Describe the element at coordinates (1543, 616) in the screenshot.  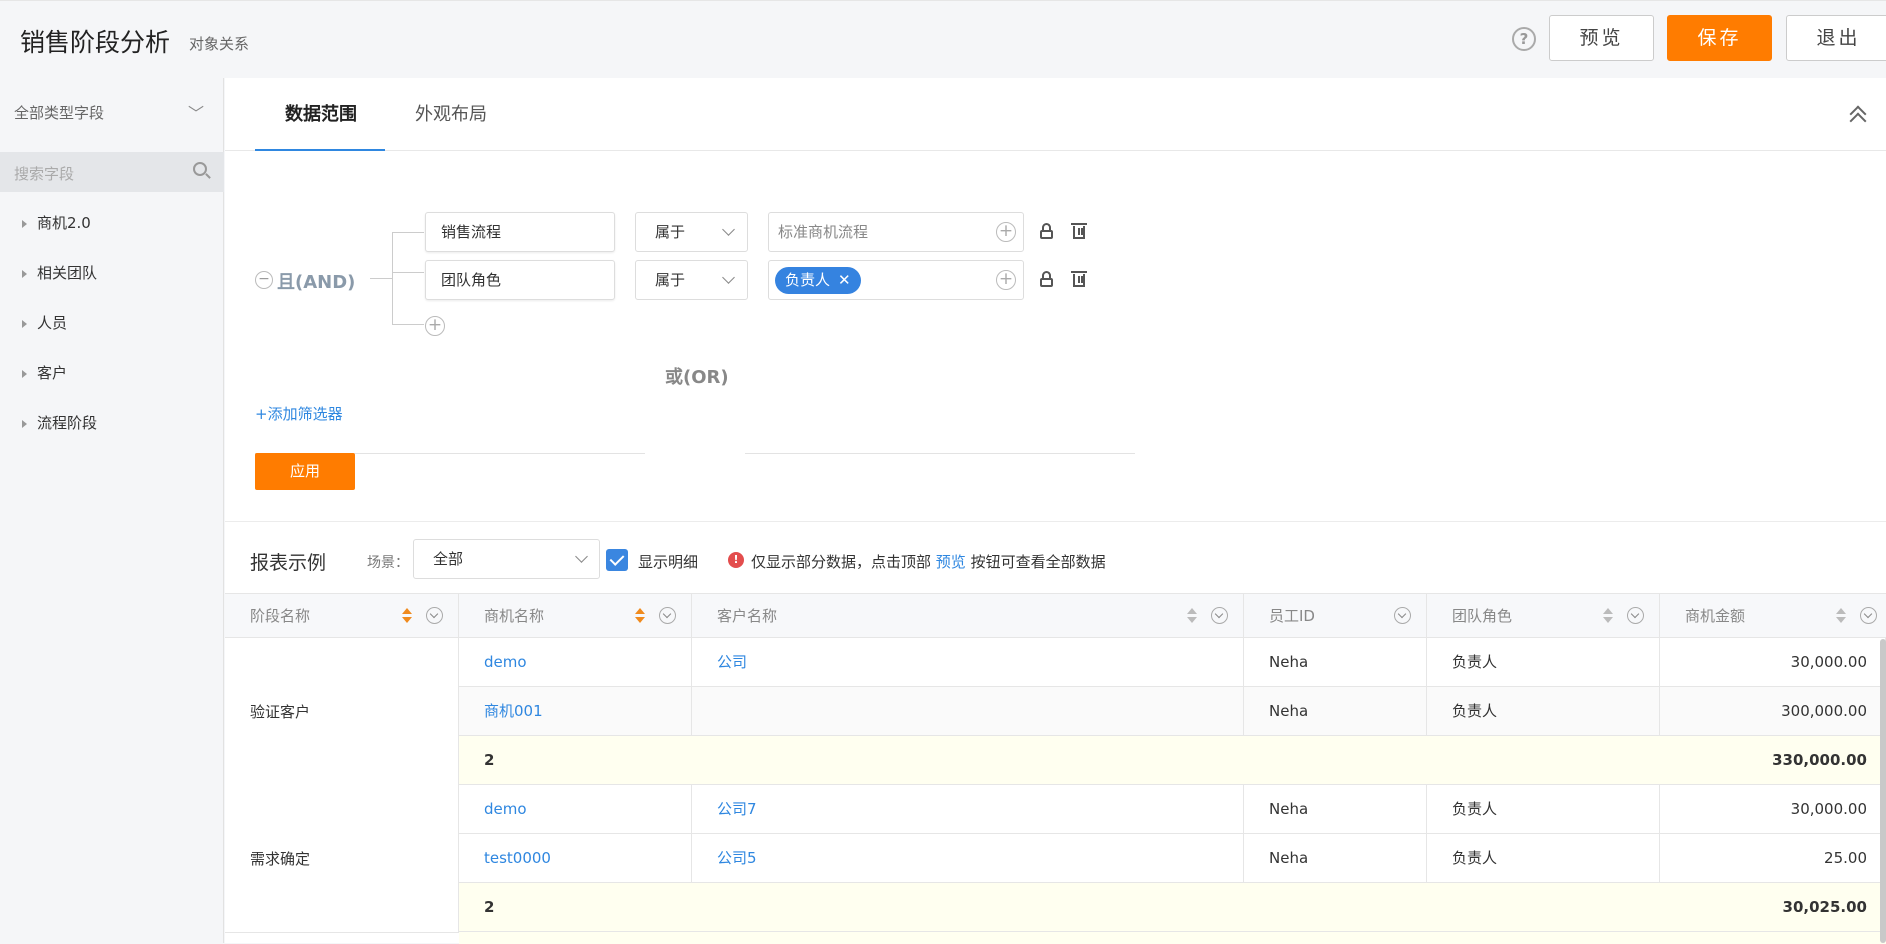
I see `column-header-team-role: 团队角色` at that location.